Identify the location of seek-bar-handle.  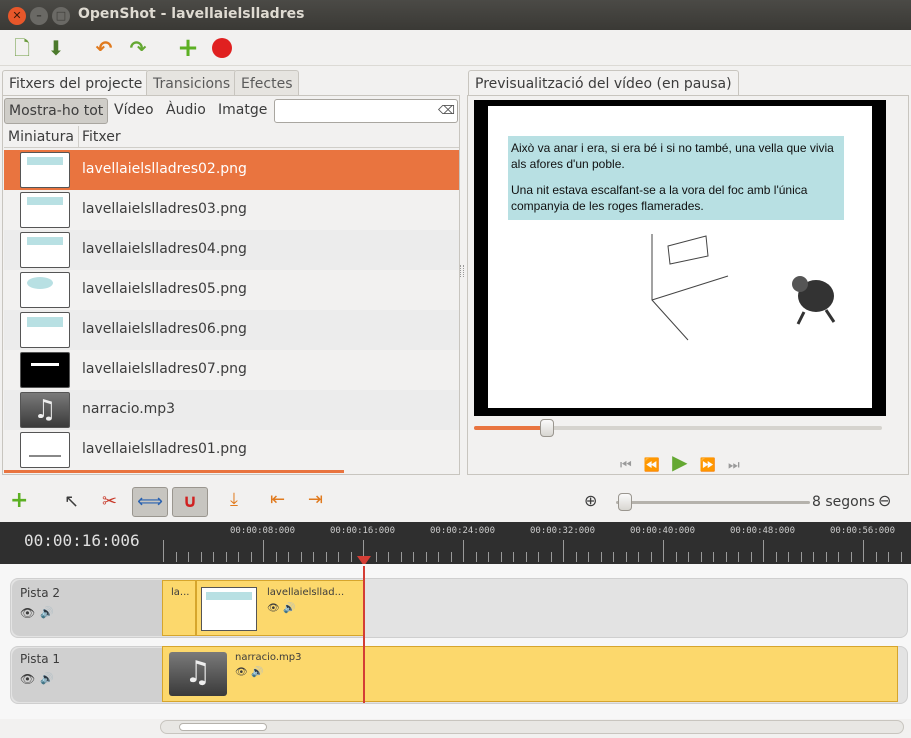
(547, 428).